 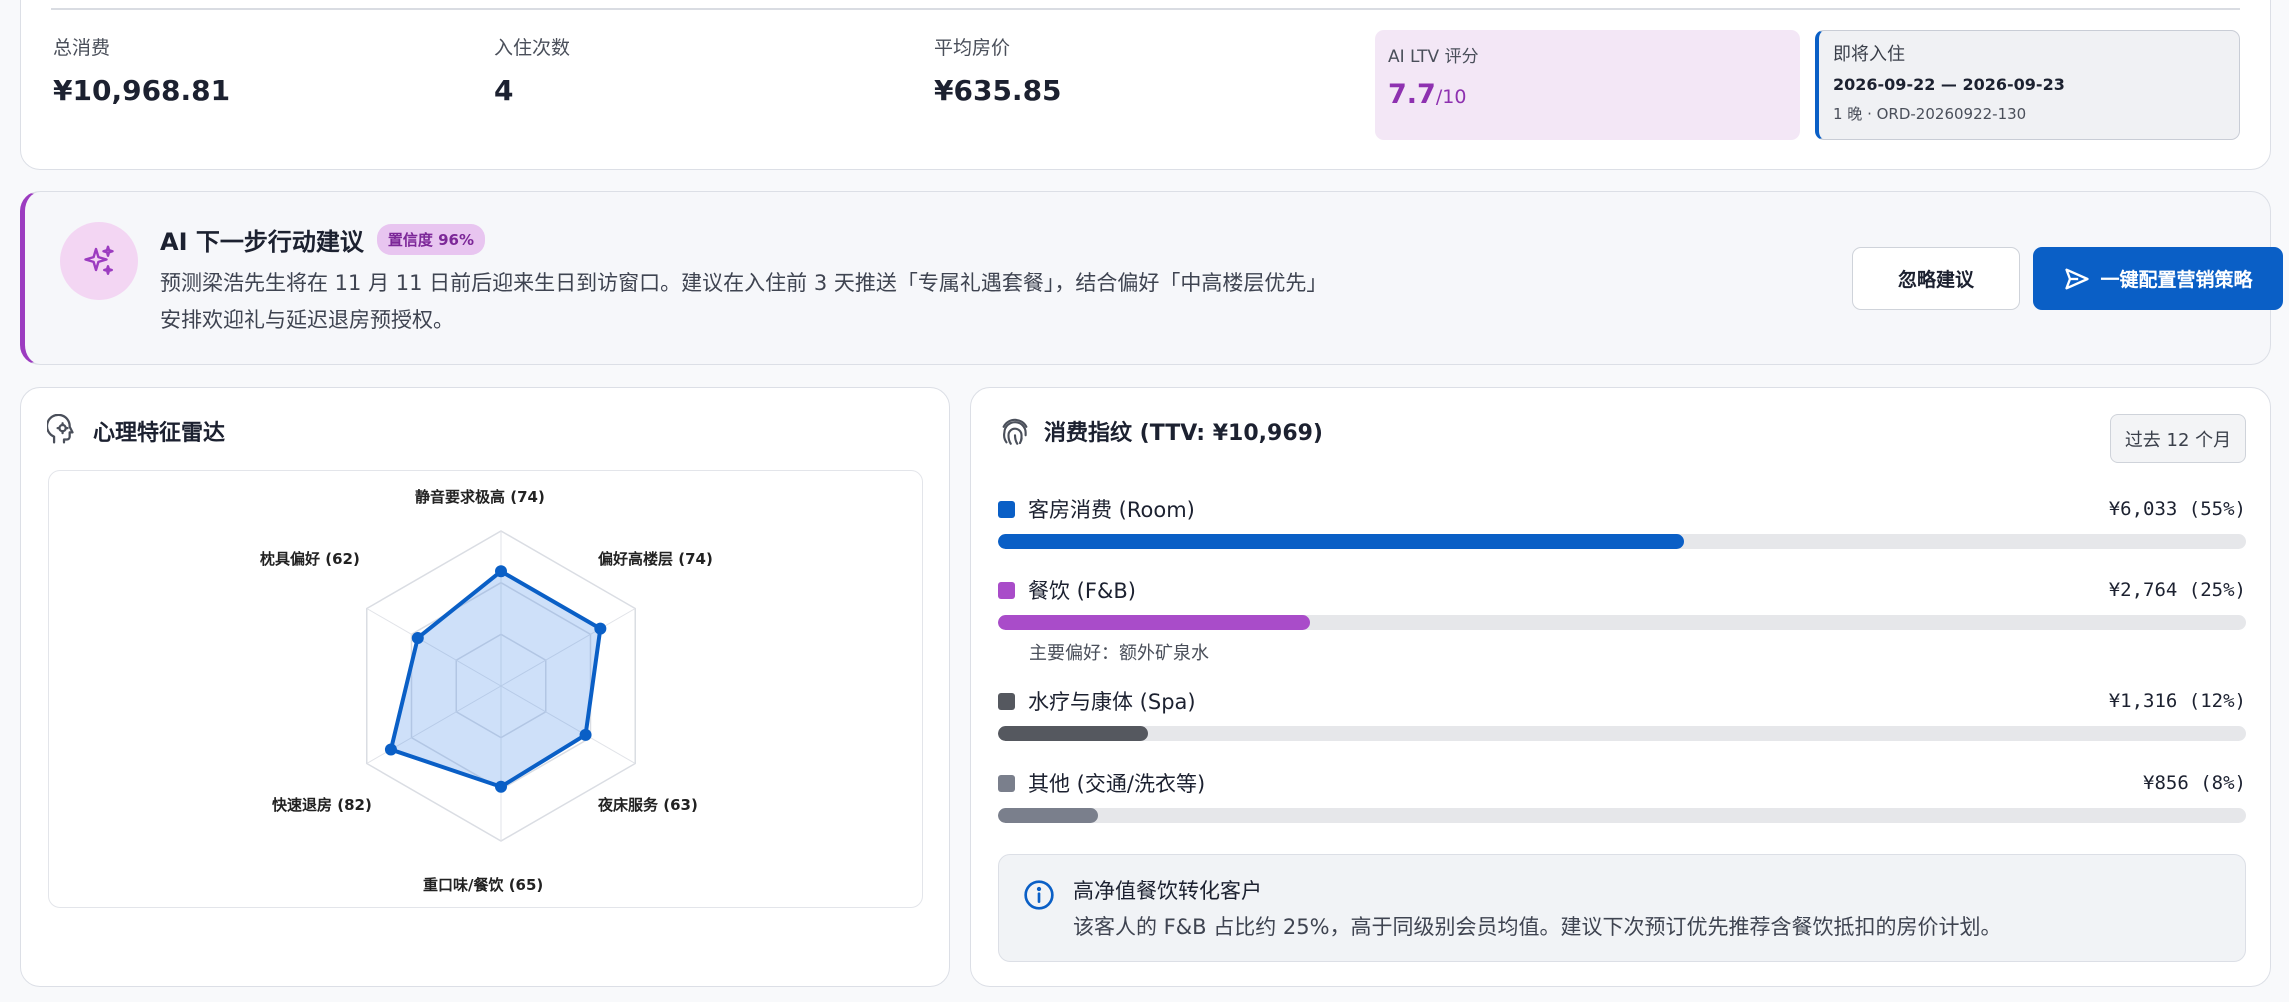 I want to click on spend-row-other: 其他 (交通/洗衣等) ¥856 (8%), so click(x=1622, y=795).